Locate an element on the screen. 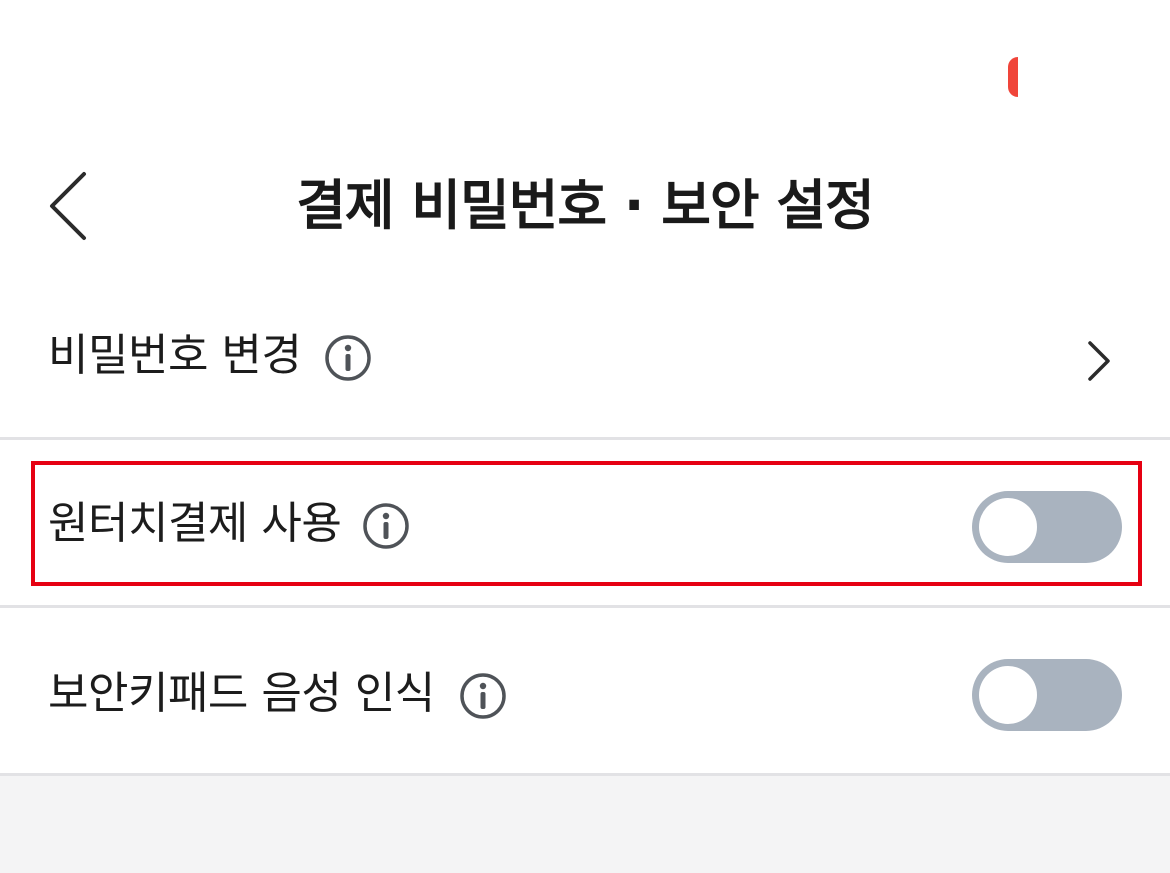 The height and width of the screenshot is (873, 1170). one-touch-payment-label: 원터치결제 사용 is located at coordinates (195, 523).